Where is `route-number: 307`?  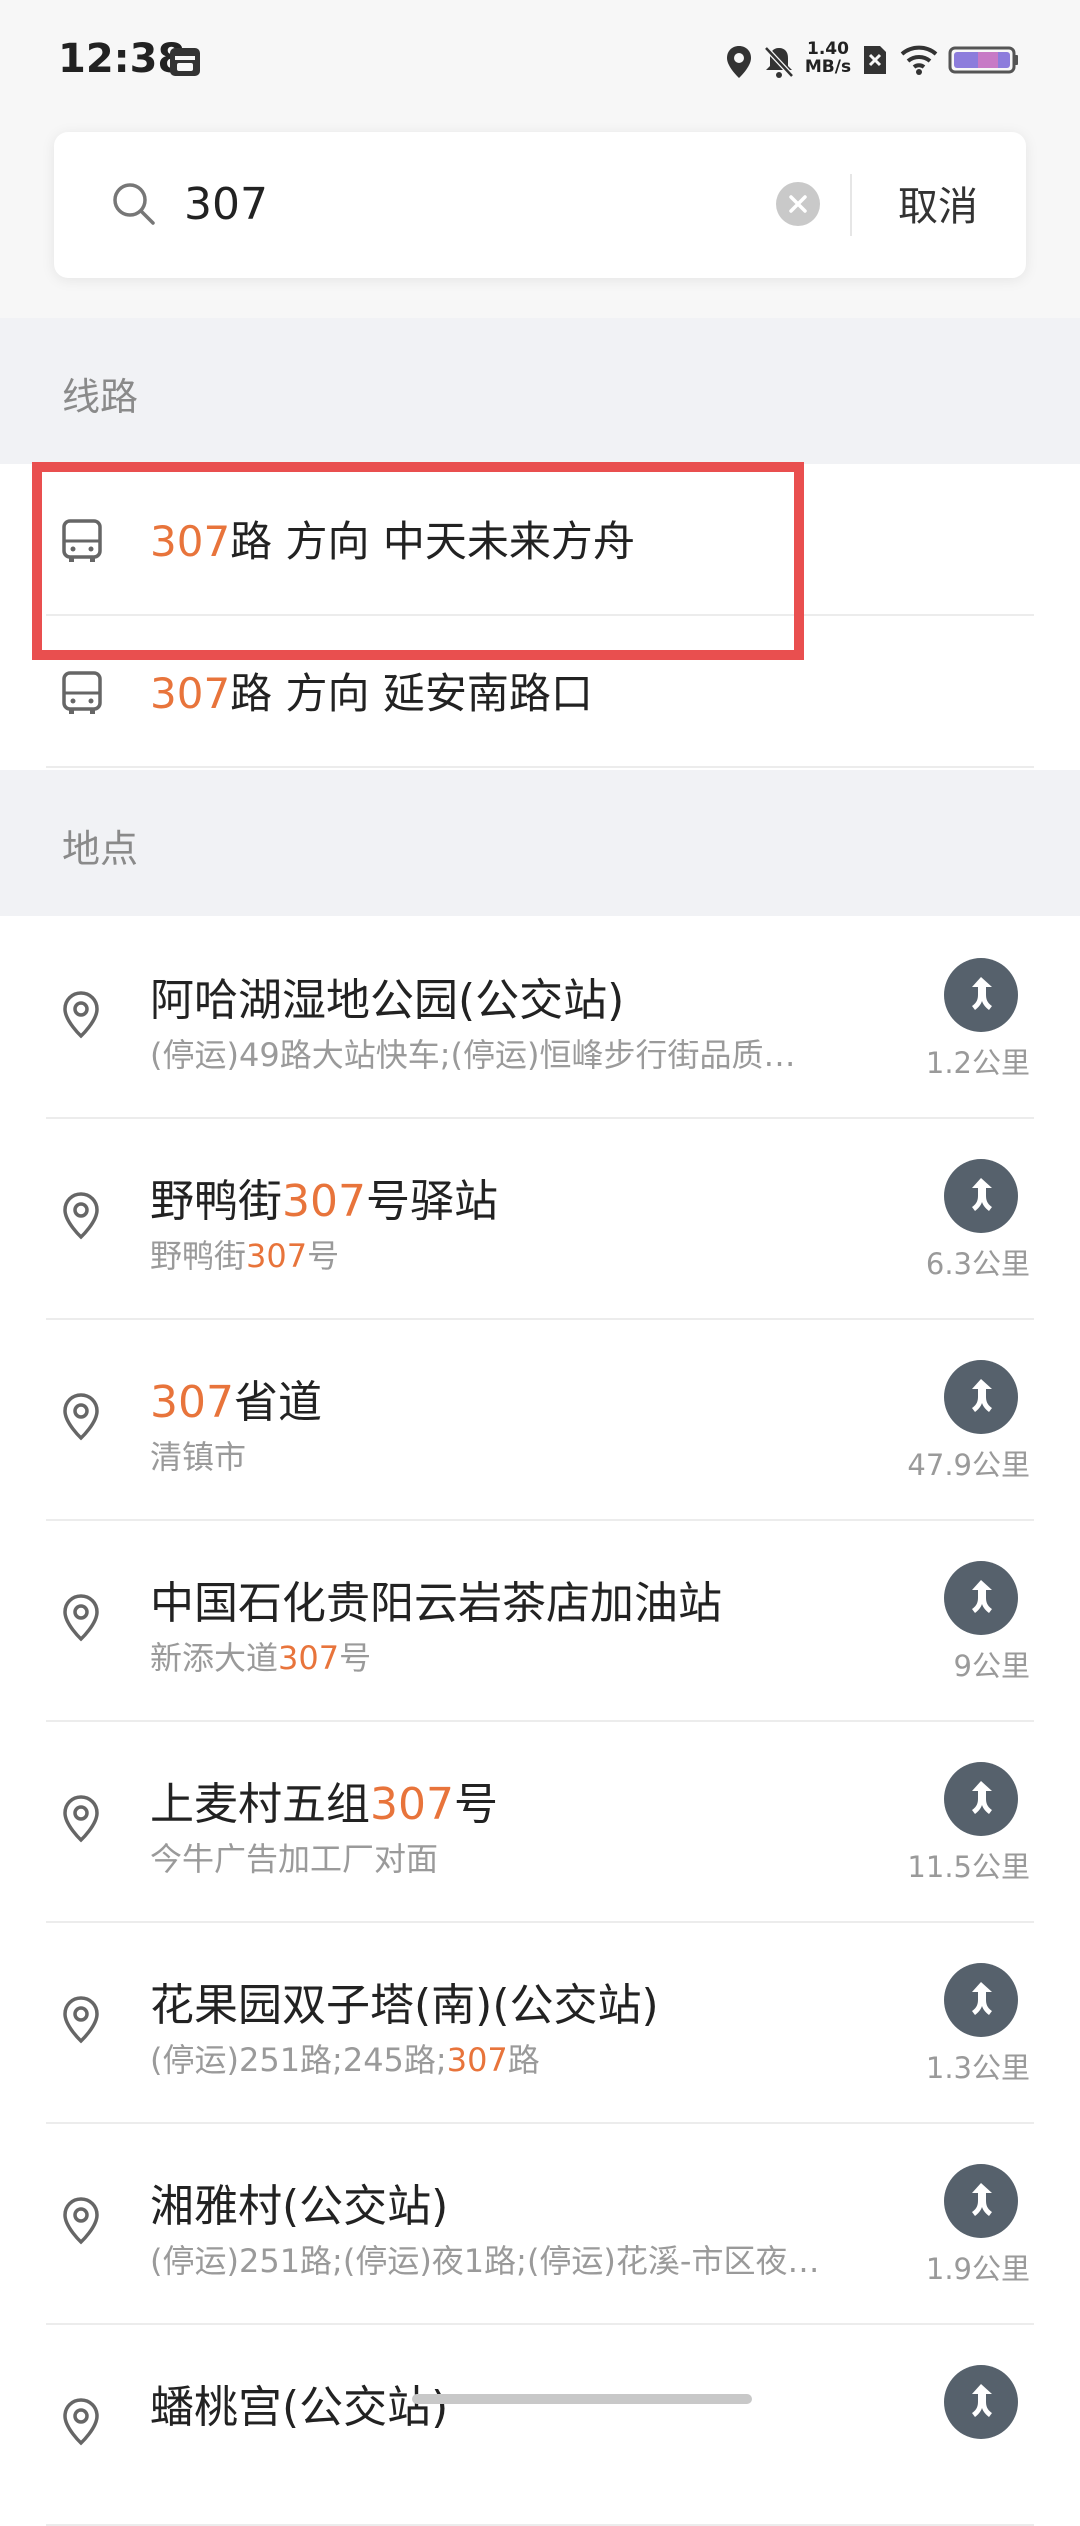
route-number: 307 is located at coordinates (190, 693).